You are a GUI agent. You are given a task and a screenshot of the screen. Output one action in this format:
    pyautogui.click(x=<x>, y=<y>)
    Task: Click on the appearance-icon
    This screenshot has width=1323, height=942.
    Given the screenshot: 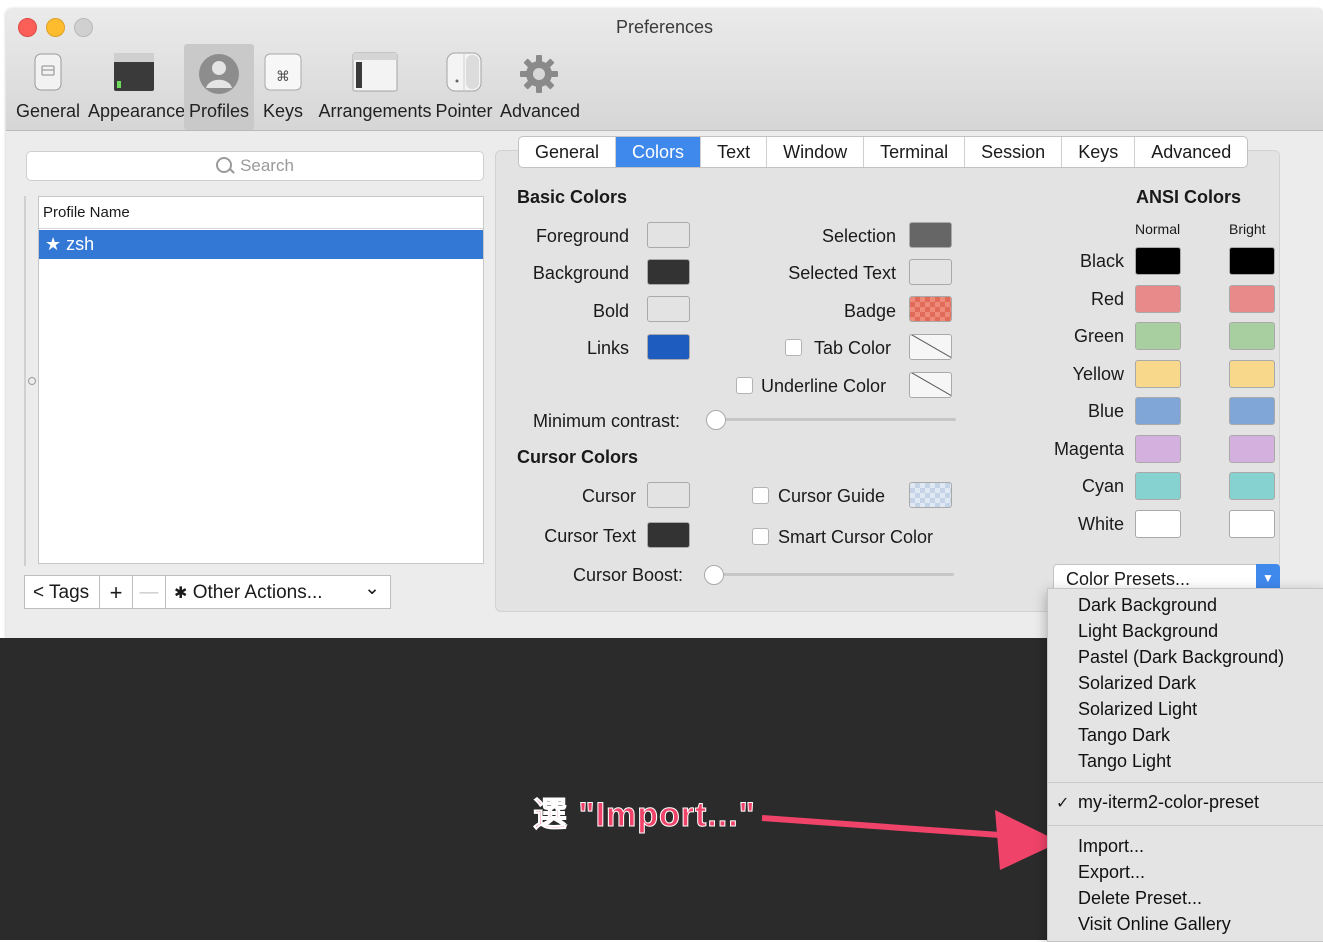 What is the action you would take?
    pyautogui.click(x=134, y=72)
    